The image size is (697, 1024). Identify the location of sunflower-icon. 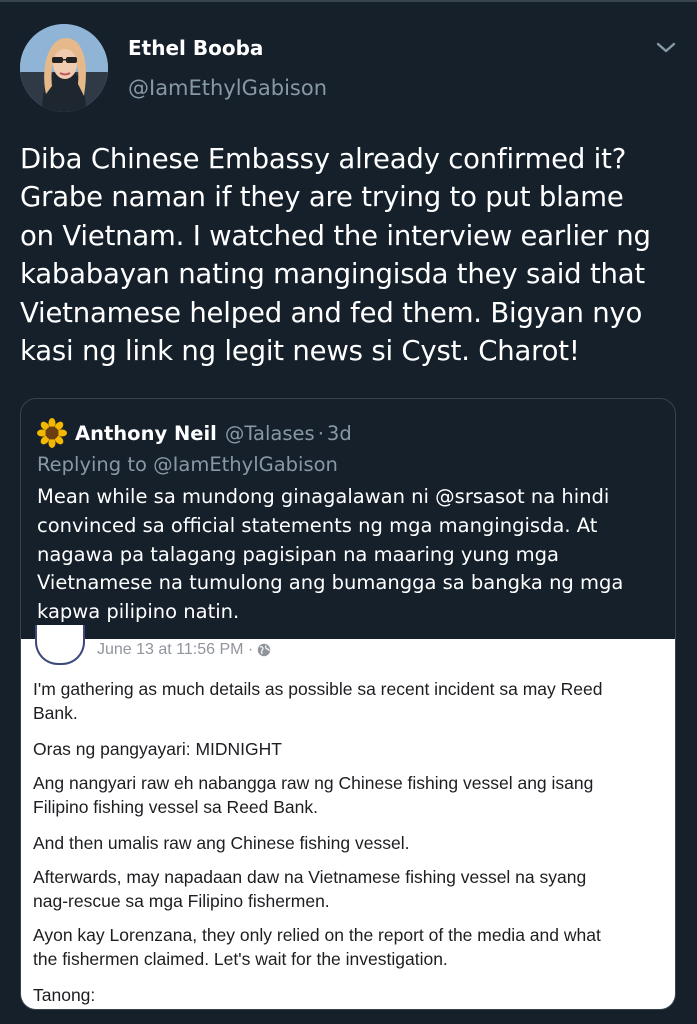
(52, 433).